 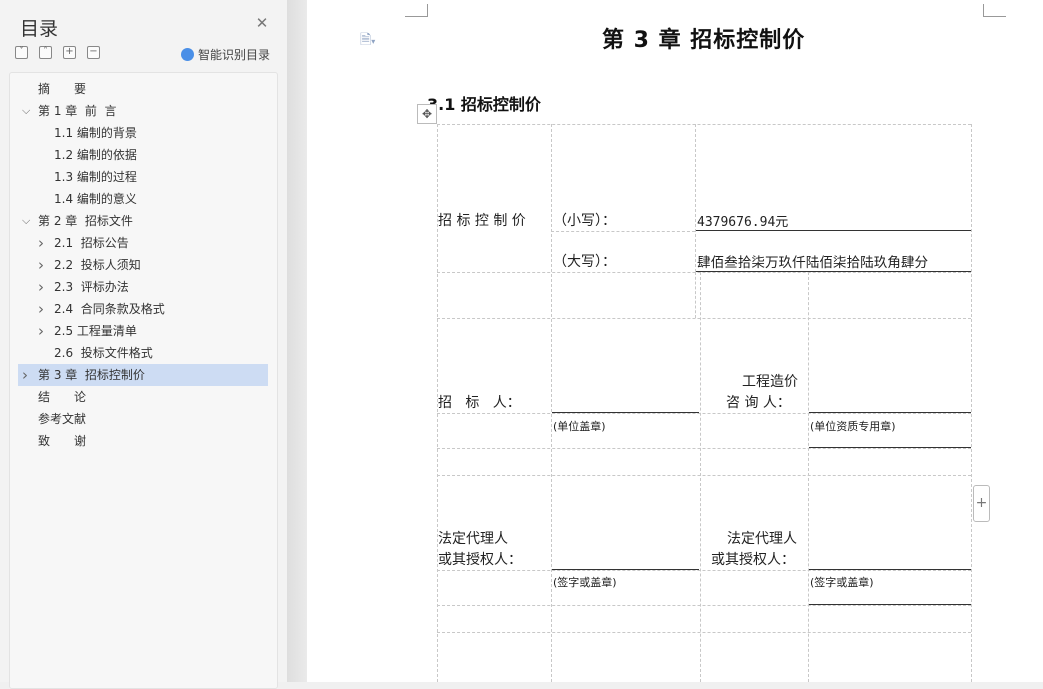 What do you see at coordinates (143, 89) in the screenshot?
I see `toc-item: 摘 要` at bounding box center [143, 89].